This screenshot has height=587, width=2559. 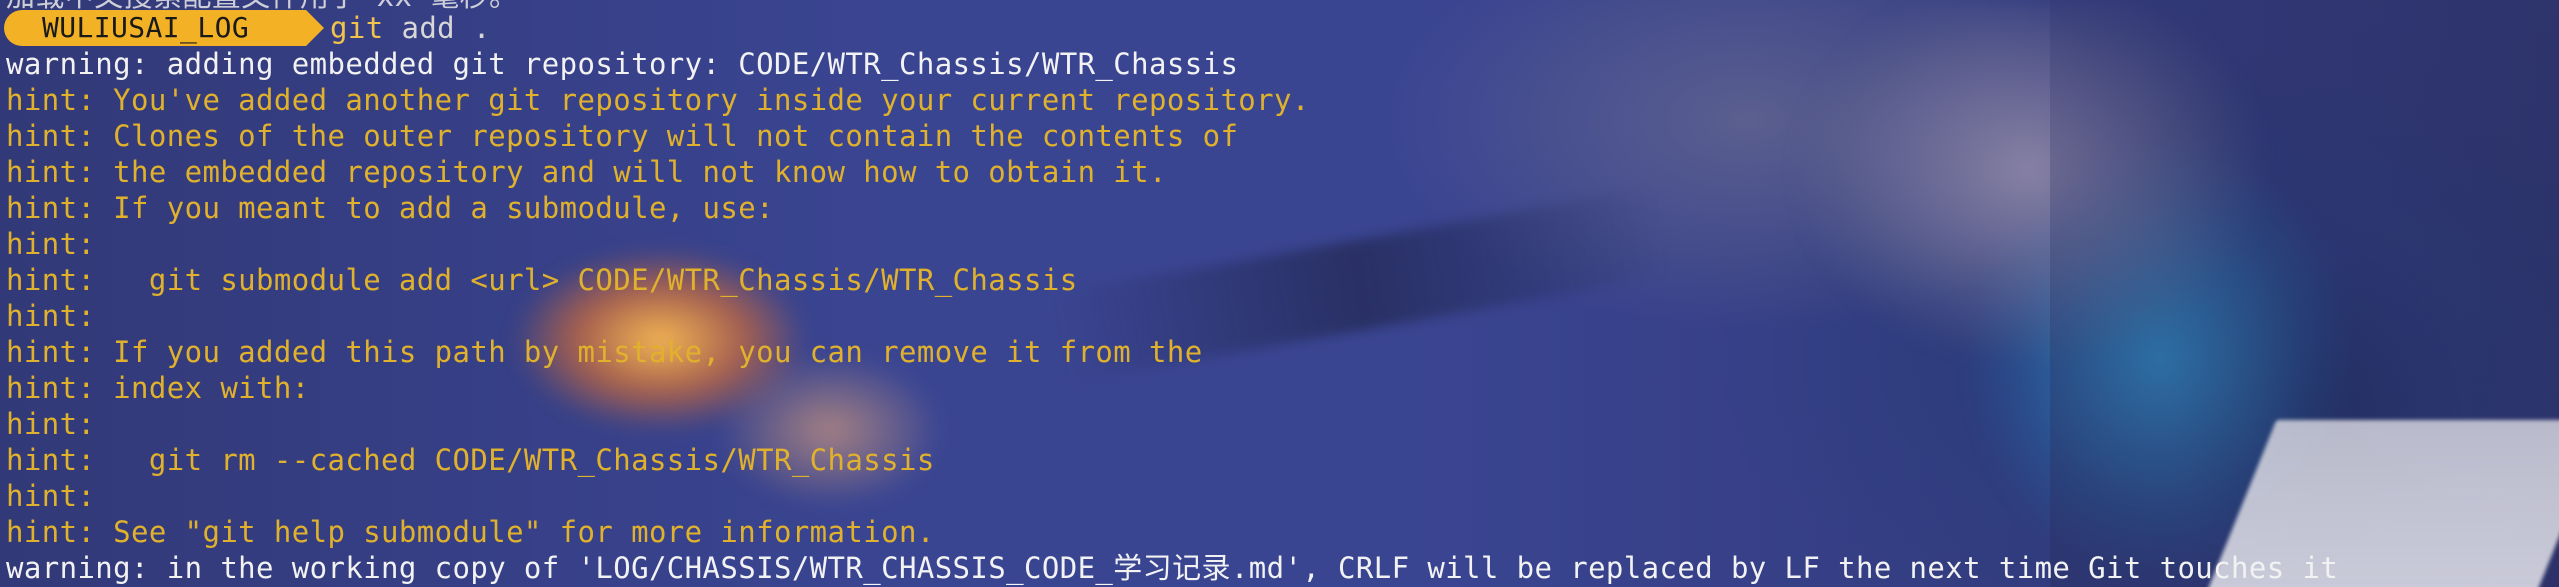 I want to click on prompt-cwd-label: WULIUSAI_LOG, so click(x=146, y=27).